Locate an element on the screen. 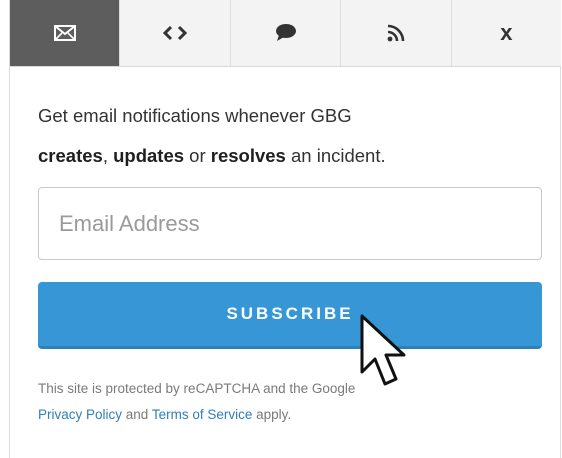  subscribe-tabs: x is located at coordinates (285, 33).